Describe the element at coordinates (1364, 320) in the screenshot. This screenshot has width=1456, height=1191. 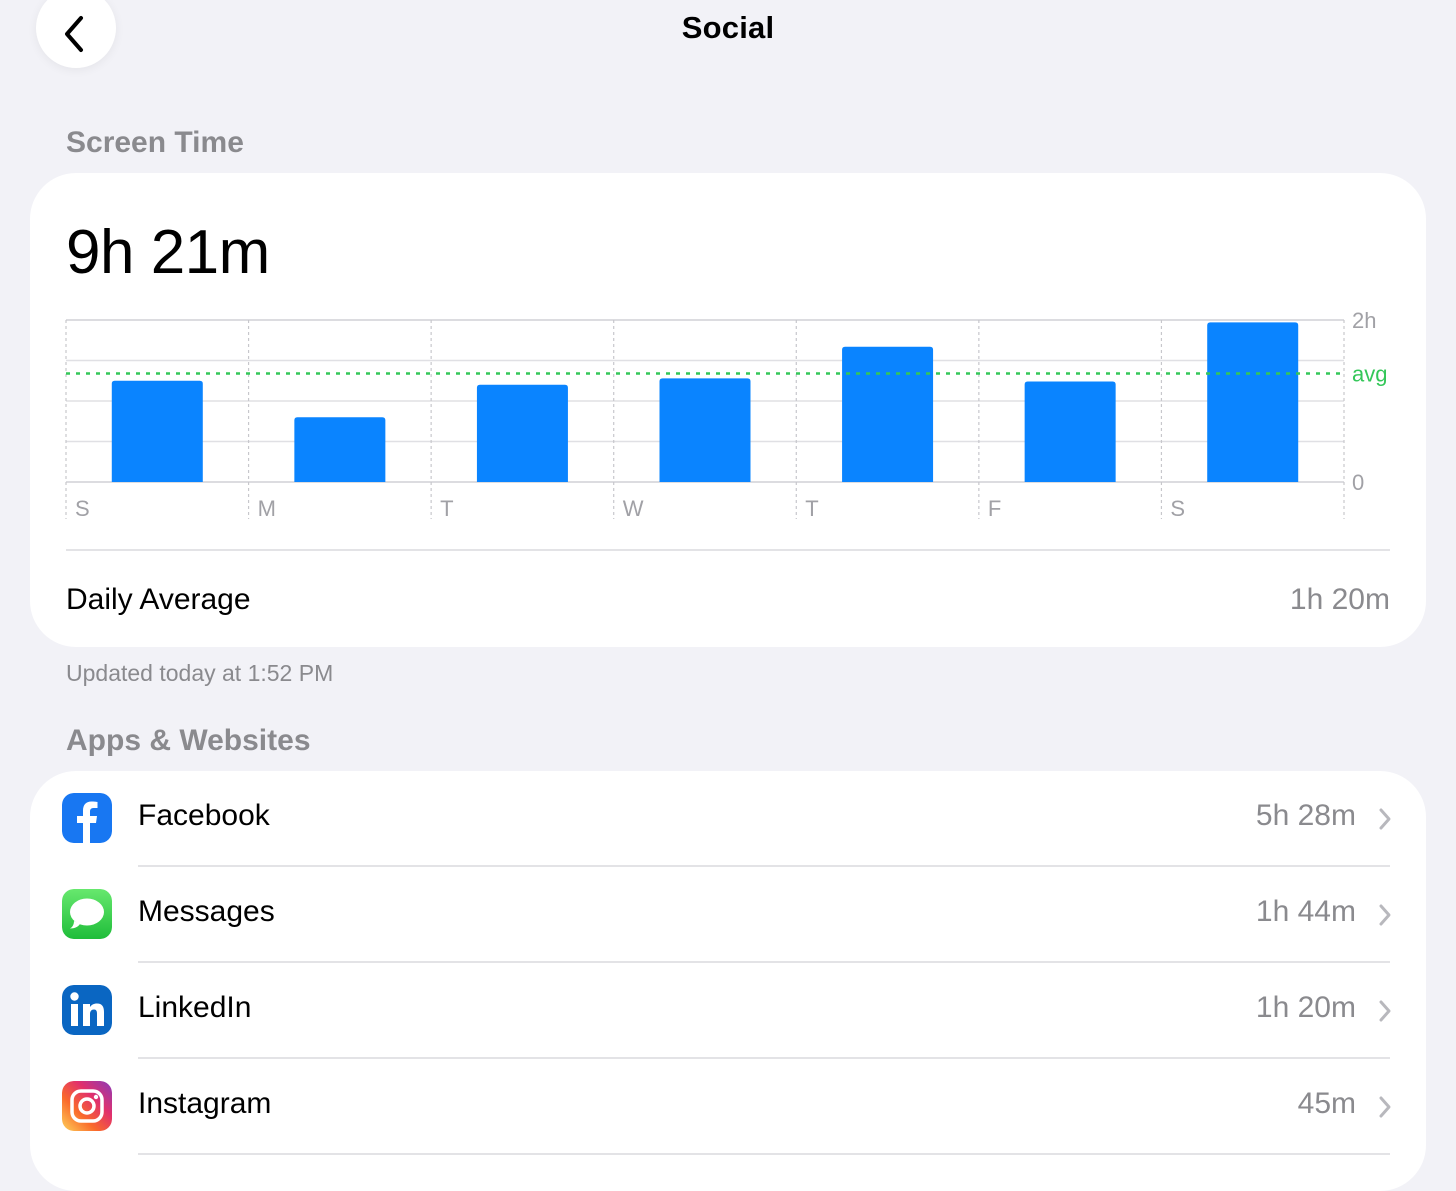
I see `chart-y-tick-label: 2h` at that location.